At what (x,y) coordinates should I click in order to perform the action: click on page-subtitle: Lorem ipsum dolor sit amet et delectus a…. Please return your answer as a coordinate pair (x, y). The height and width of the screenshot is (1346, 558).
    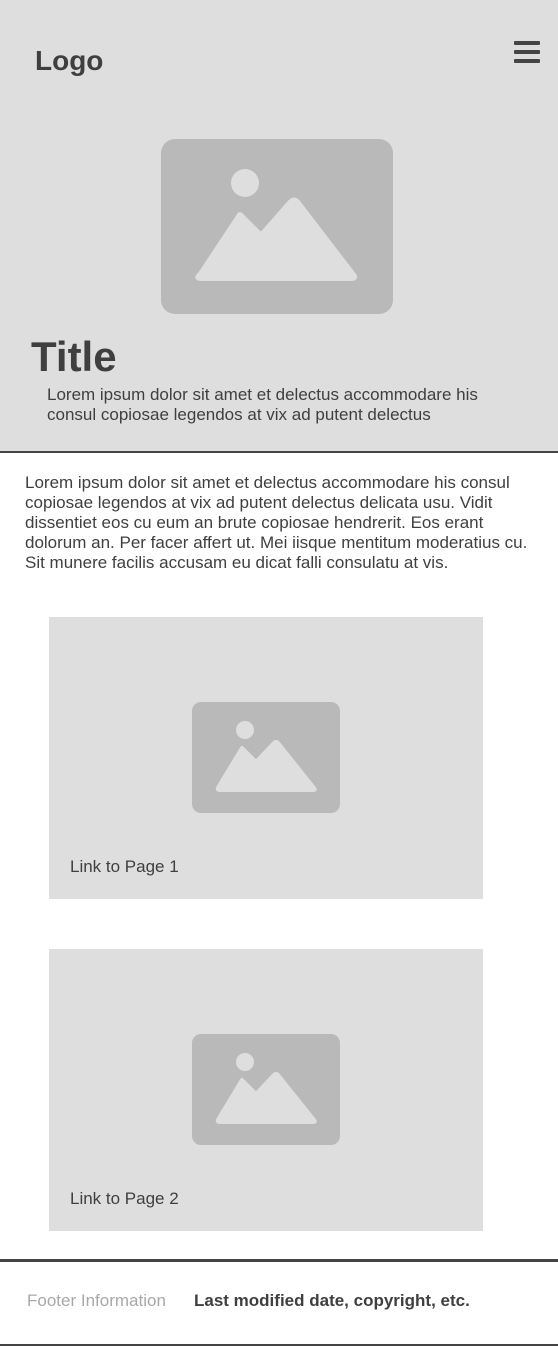
    Looking at the image, I should click on (262, 404).